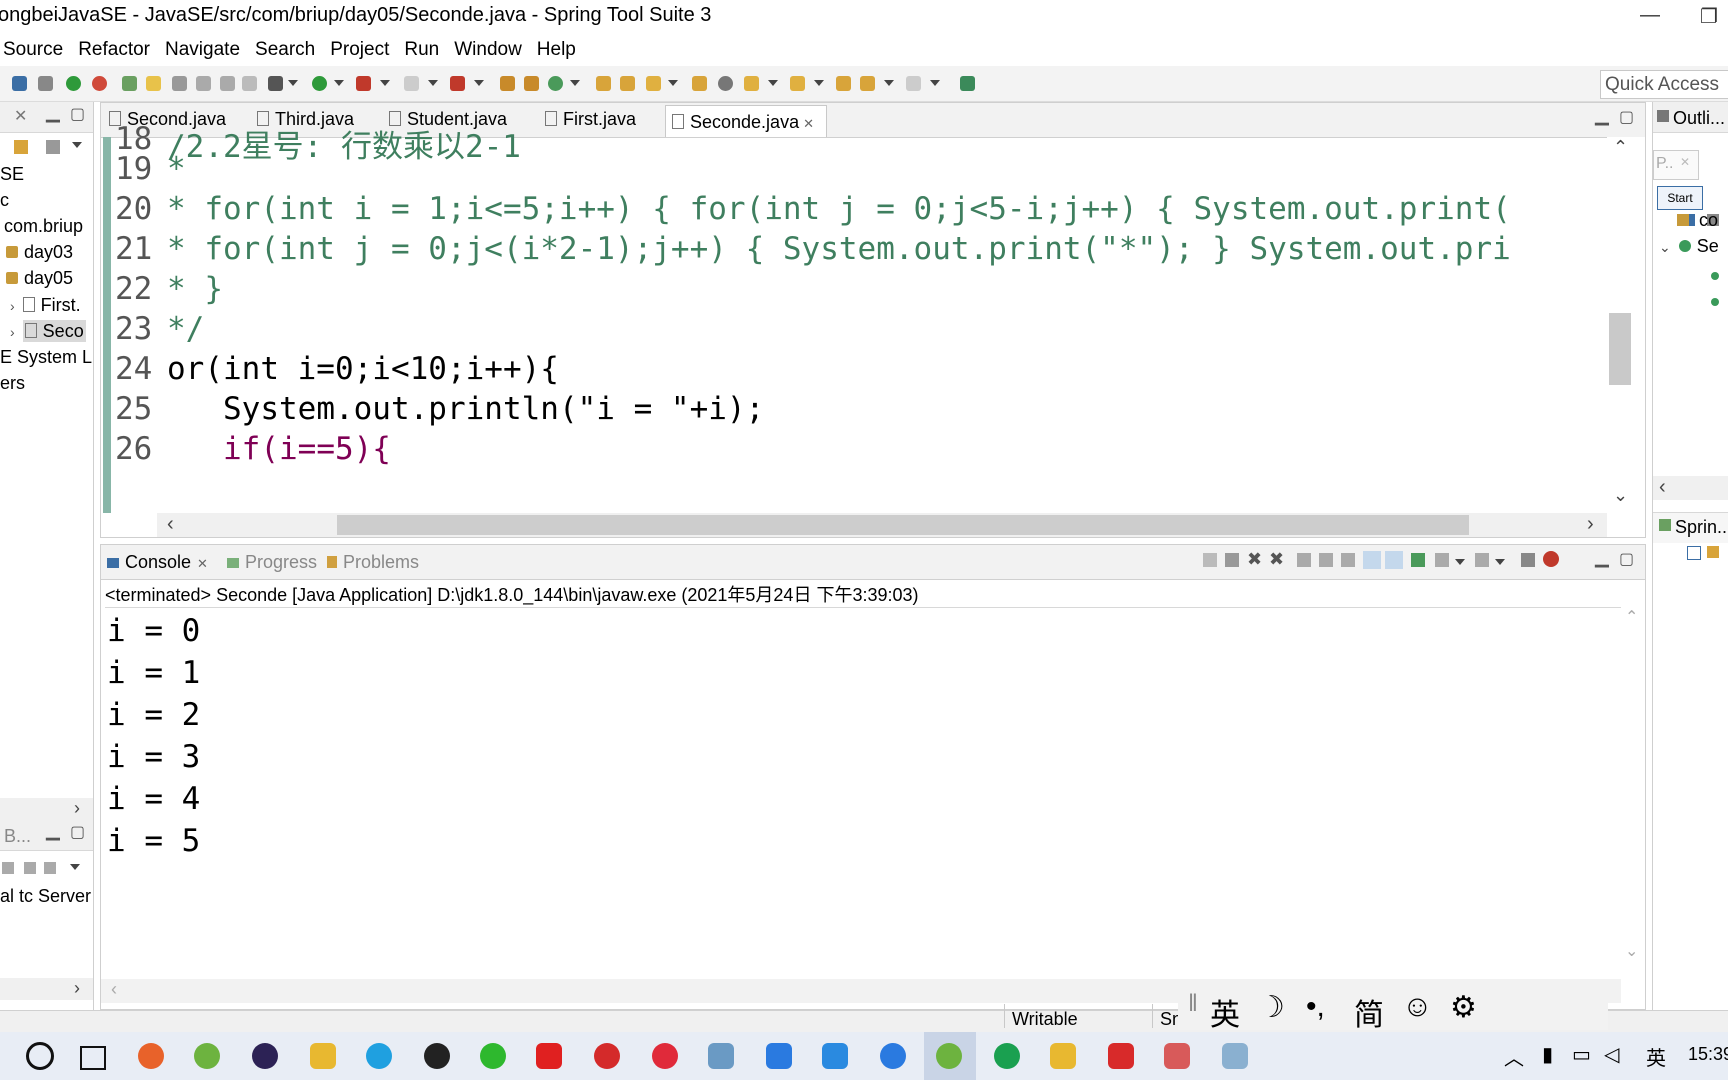 The image size is (1728, 1080). Describe the element at coordinates (1418, 560) in the screenshot. I see `pin-icon` at that location.